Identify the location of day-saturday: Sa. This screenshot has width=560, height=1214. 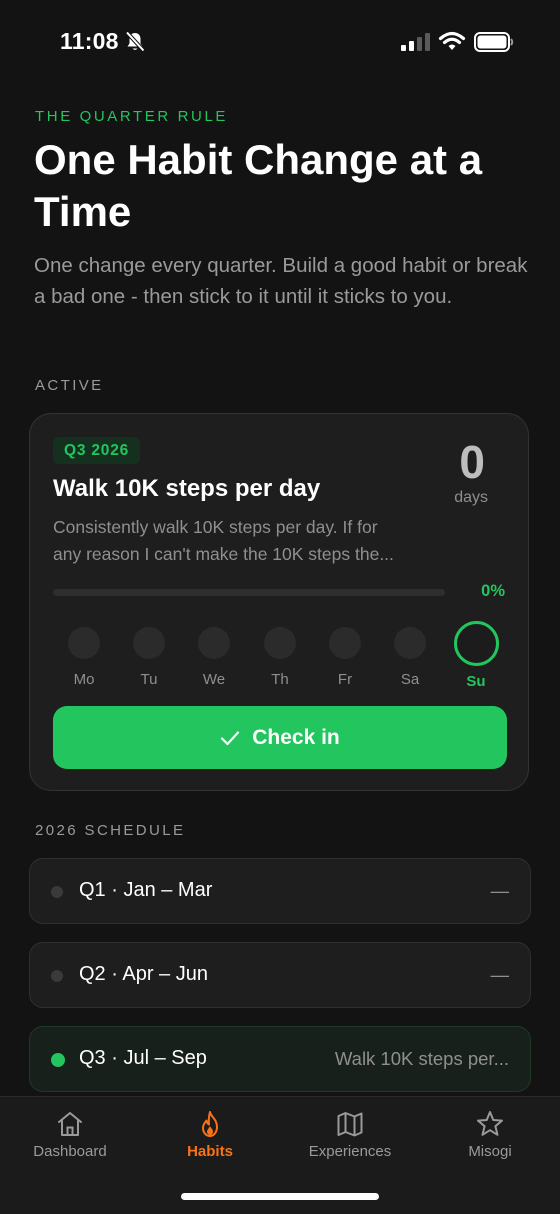
(410, 653).